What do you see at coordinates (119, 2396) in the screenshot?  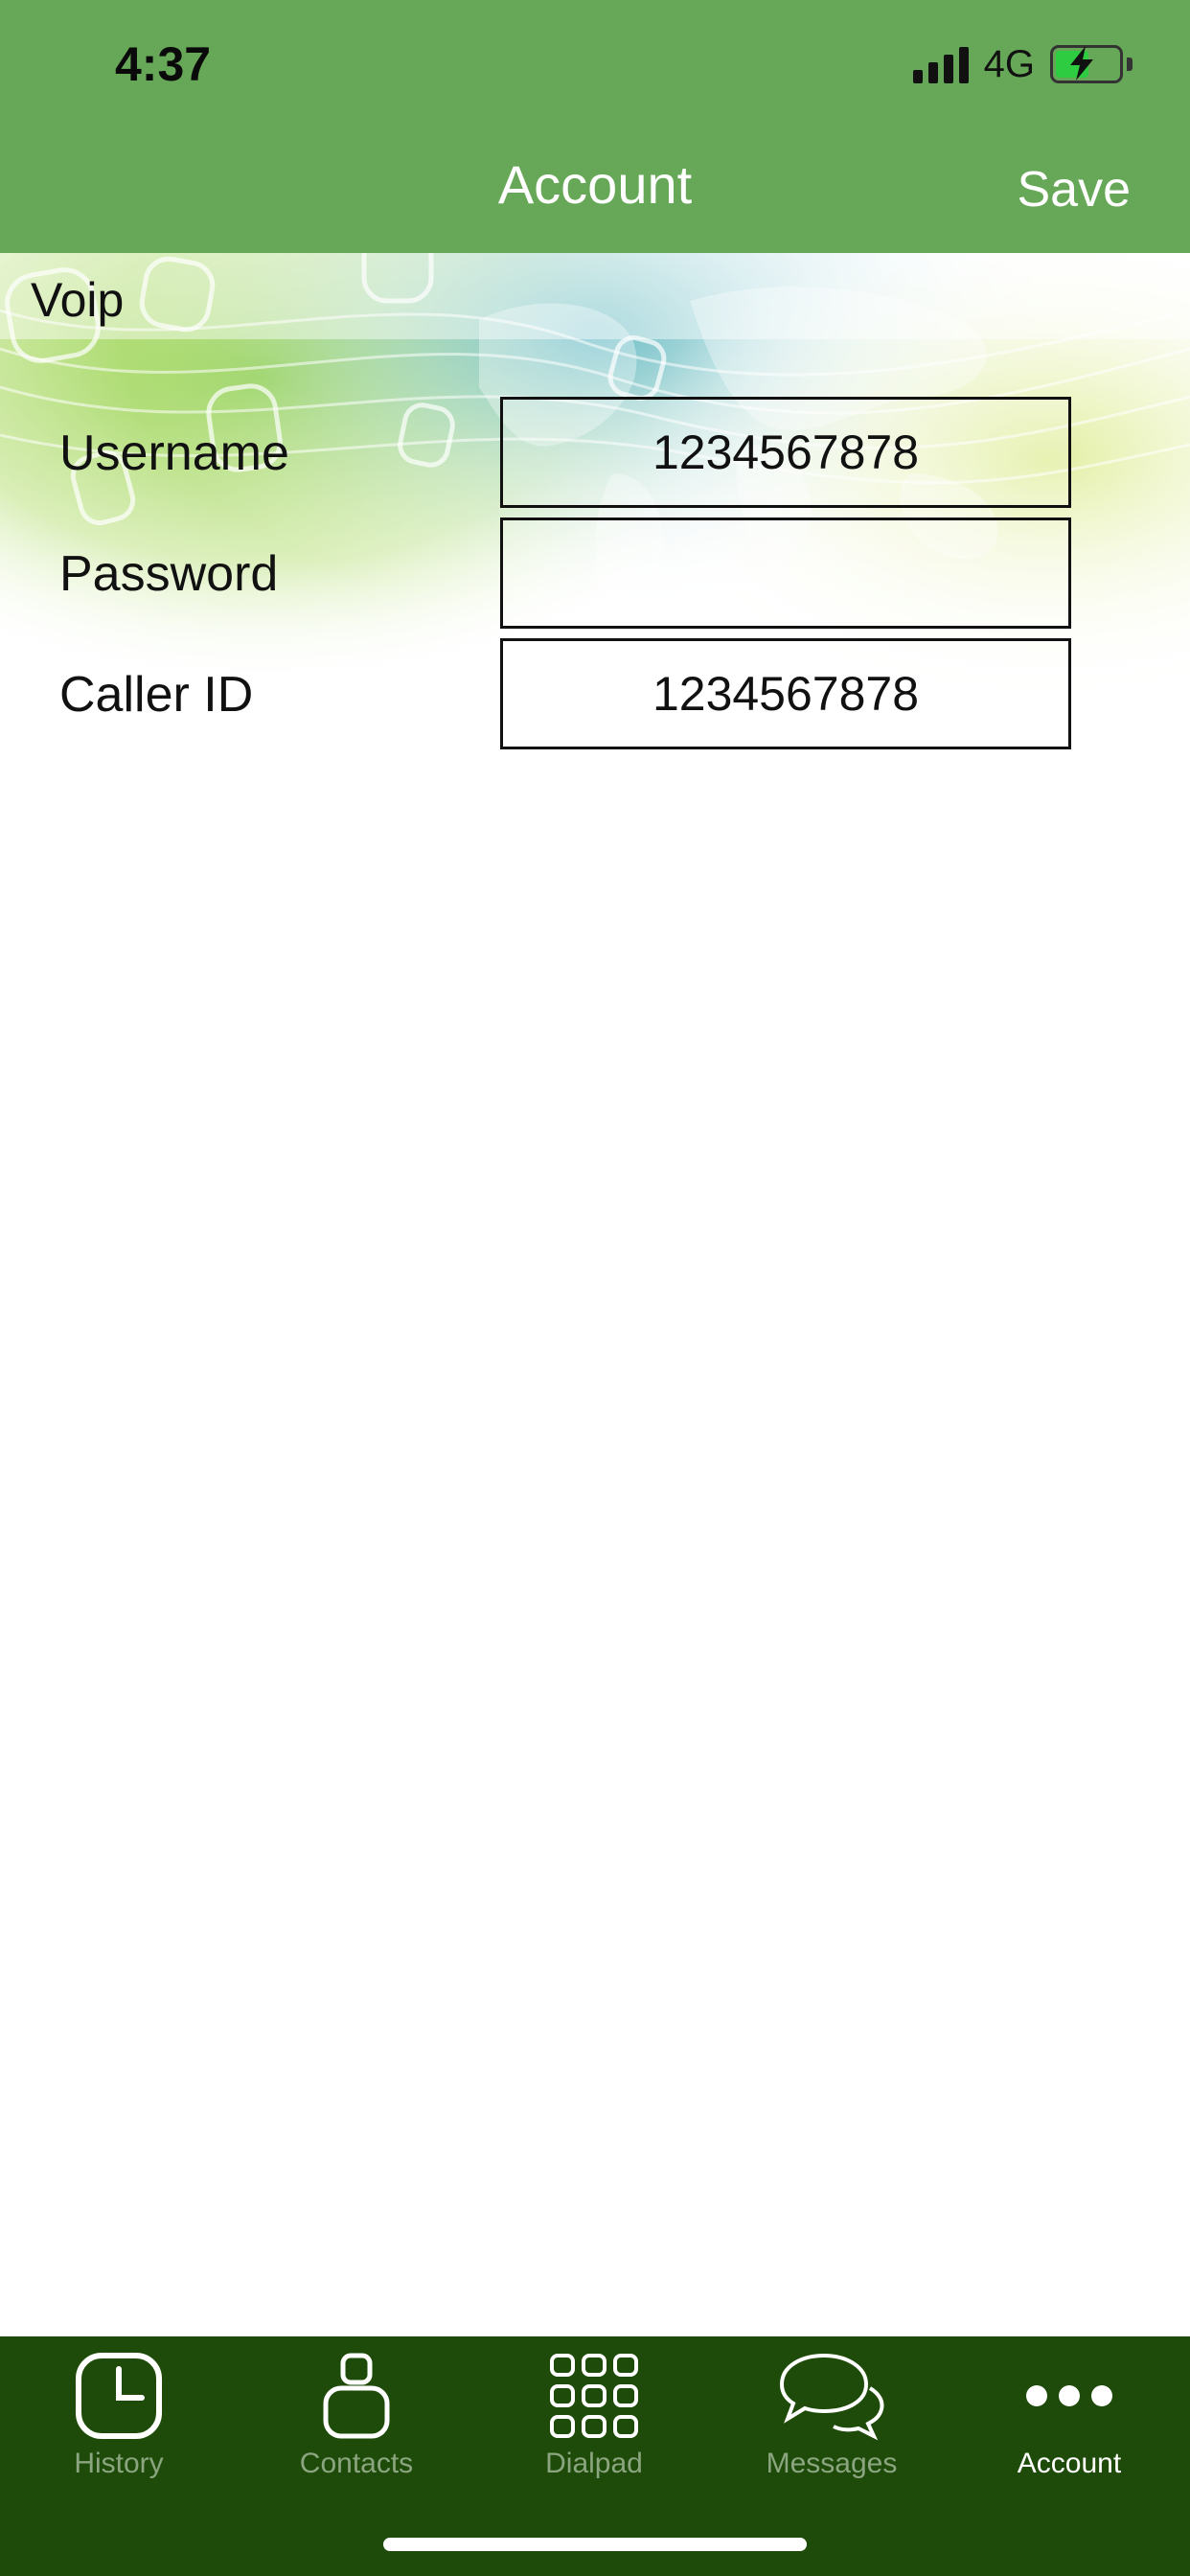 I see `clock-icon` at bounding box center [119, 2396].